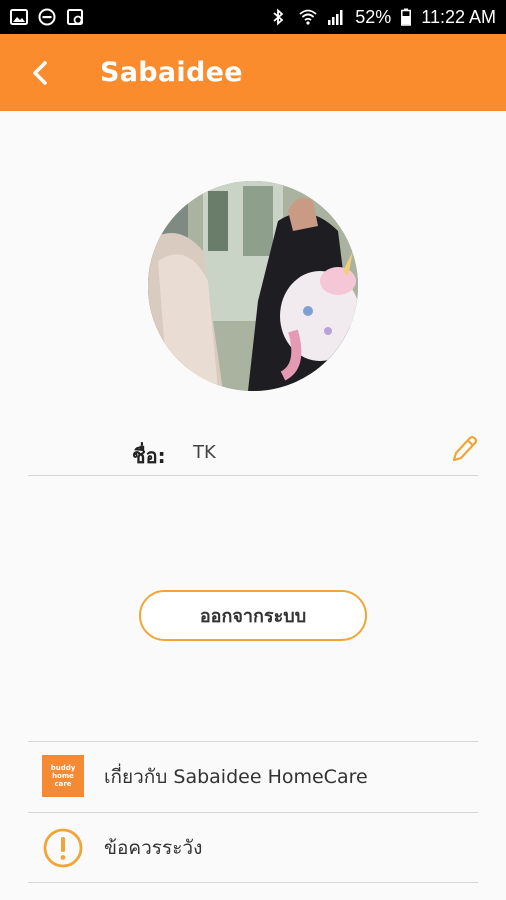  What do you see at coordinates (64, 848) in the screenshot?
I see `warning-icon` at bounding box center [64, 848].